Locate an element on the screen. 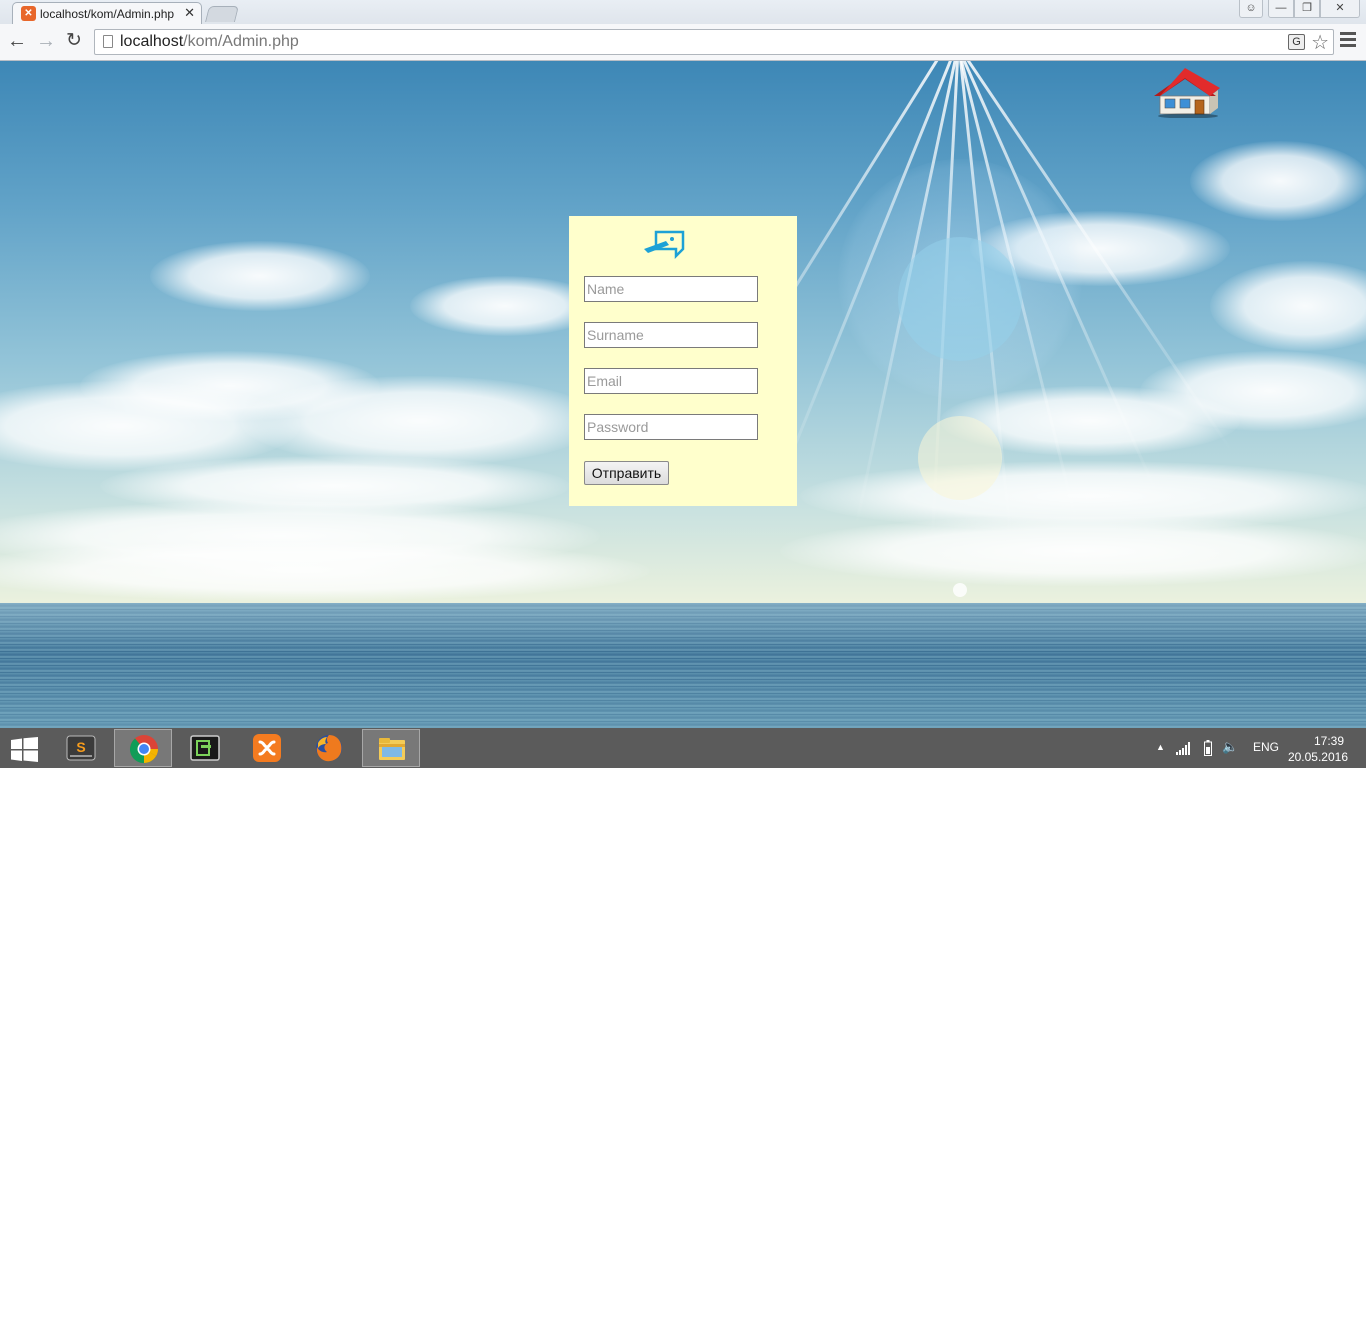 This screenshot has width=1366, height=1333. tab-close-icon: ✕ is located at coordinates (189, 13).